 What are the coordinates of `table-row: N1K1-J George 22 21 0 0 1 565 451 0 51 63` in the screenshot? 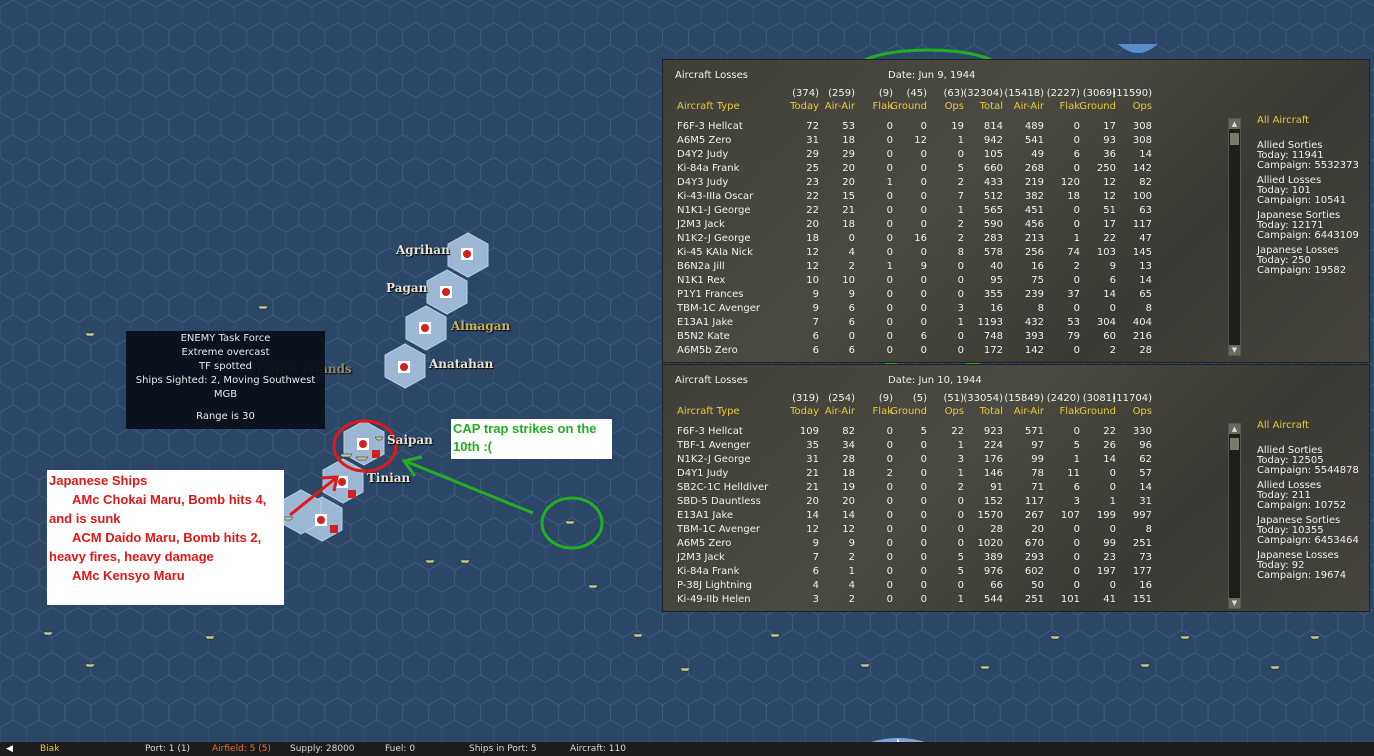 It's located at (957, 211).